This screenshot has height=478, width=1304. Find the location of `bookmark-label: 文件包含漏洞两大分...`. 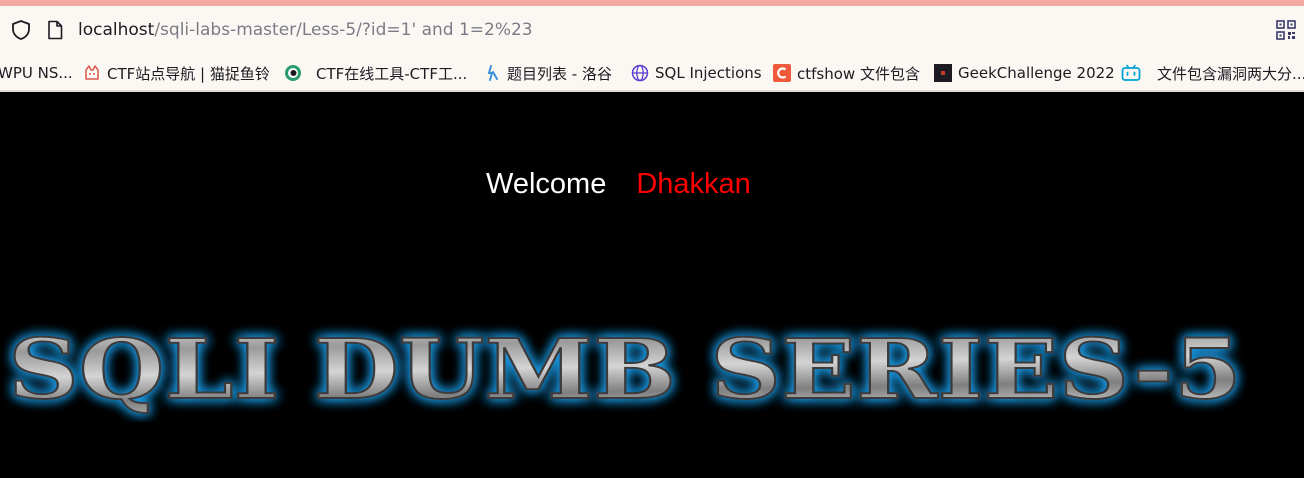

bookmark-label: 文件包含漏洞两大分... is located at coordinates (1230, 73).